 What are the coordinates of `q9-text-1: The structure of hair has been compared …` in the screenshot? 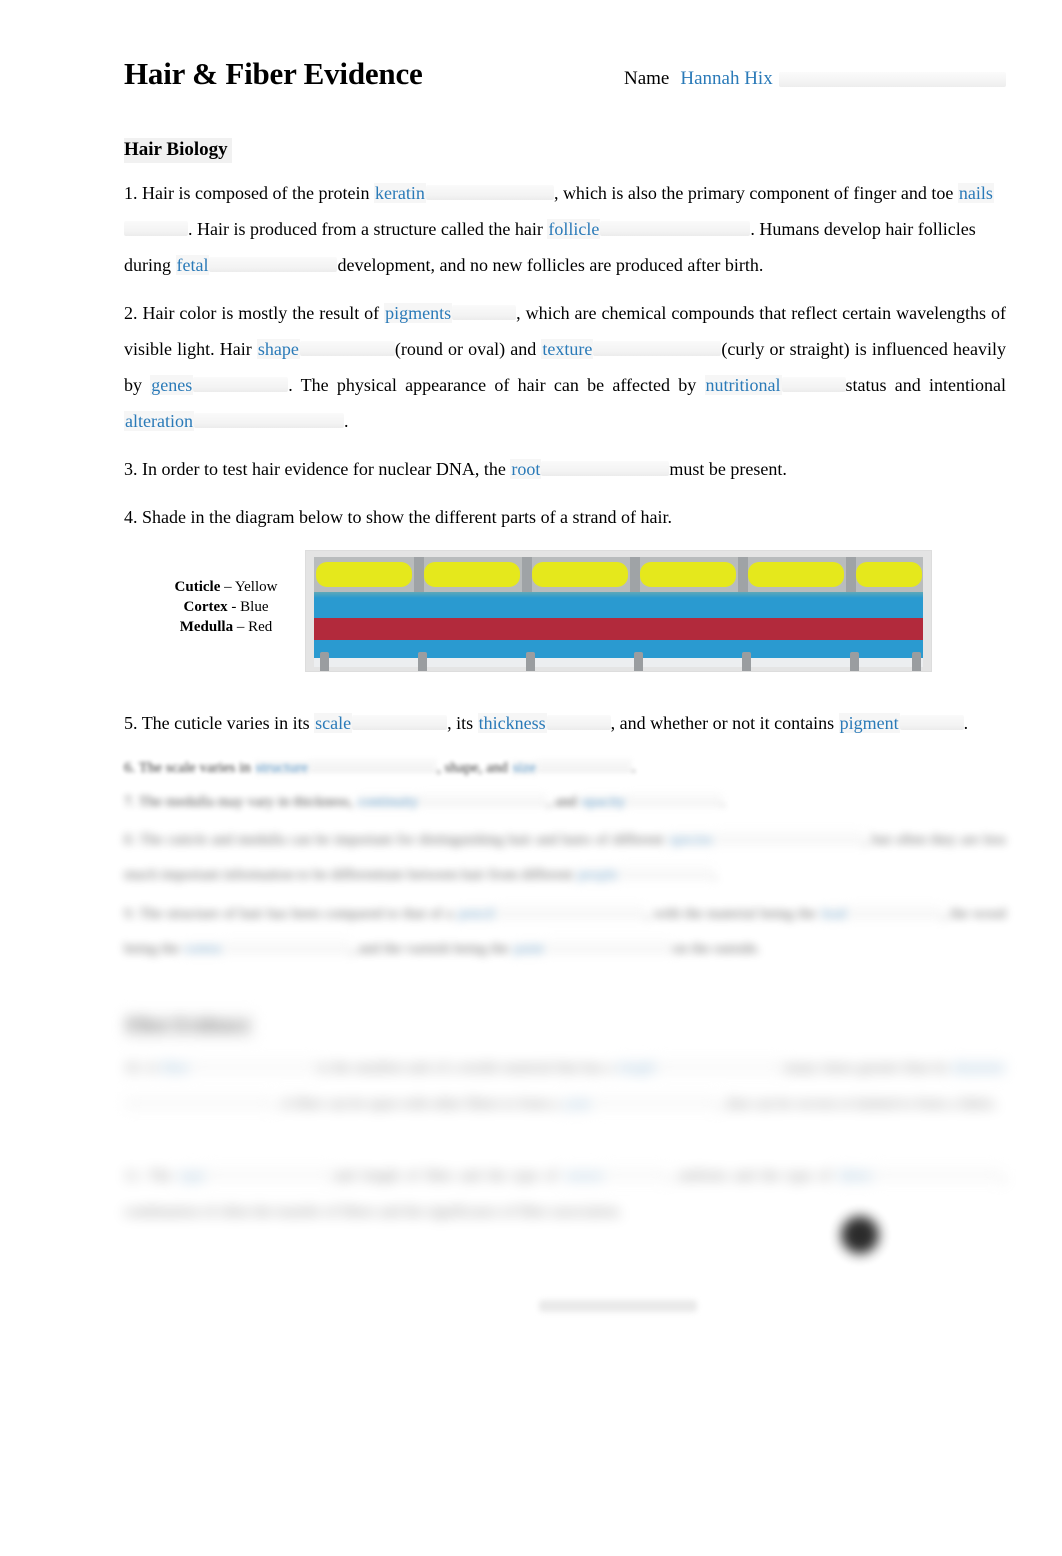 It's located at (296, 914).